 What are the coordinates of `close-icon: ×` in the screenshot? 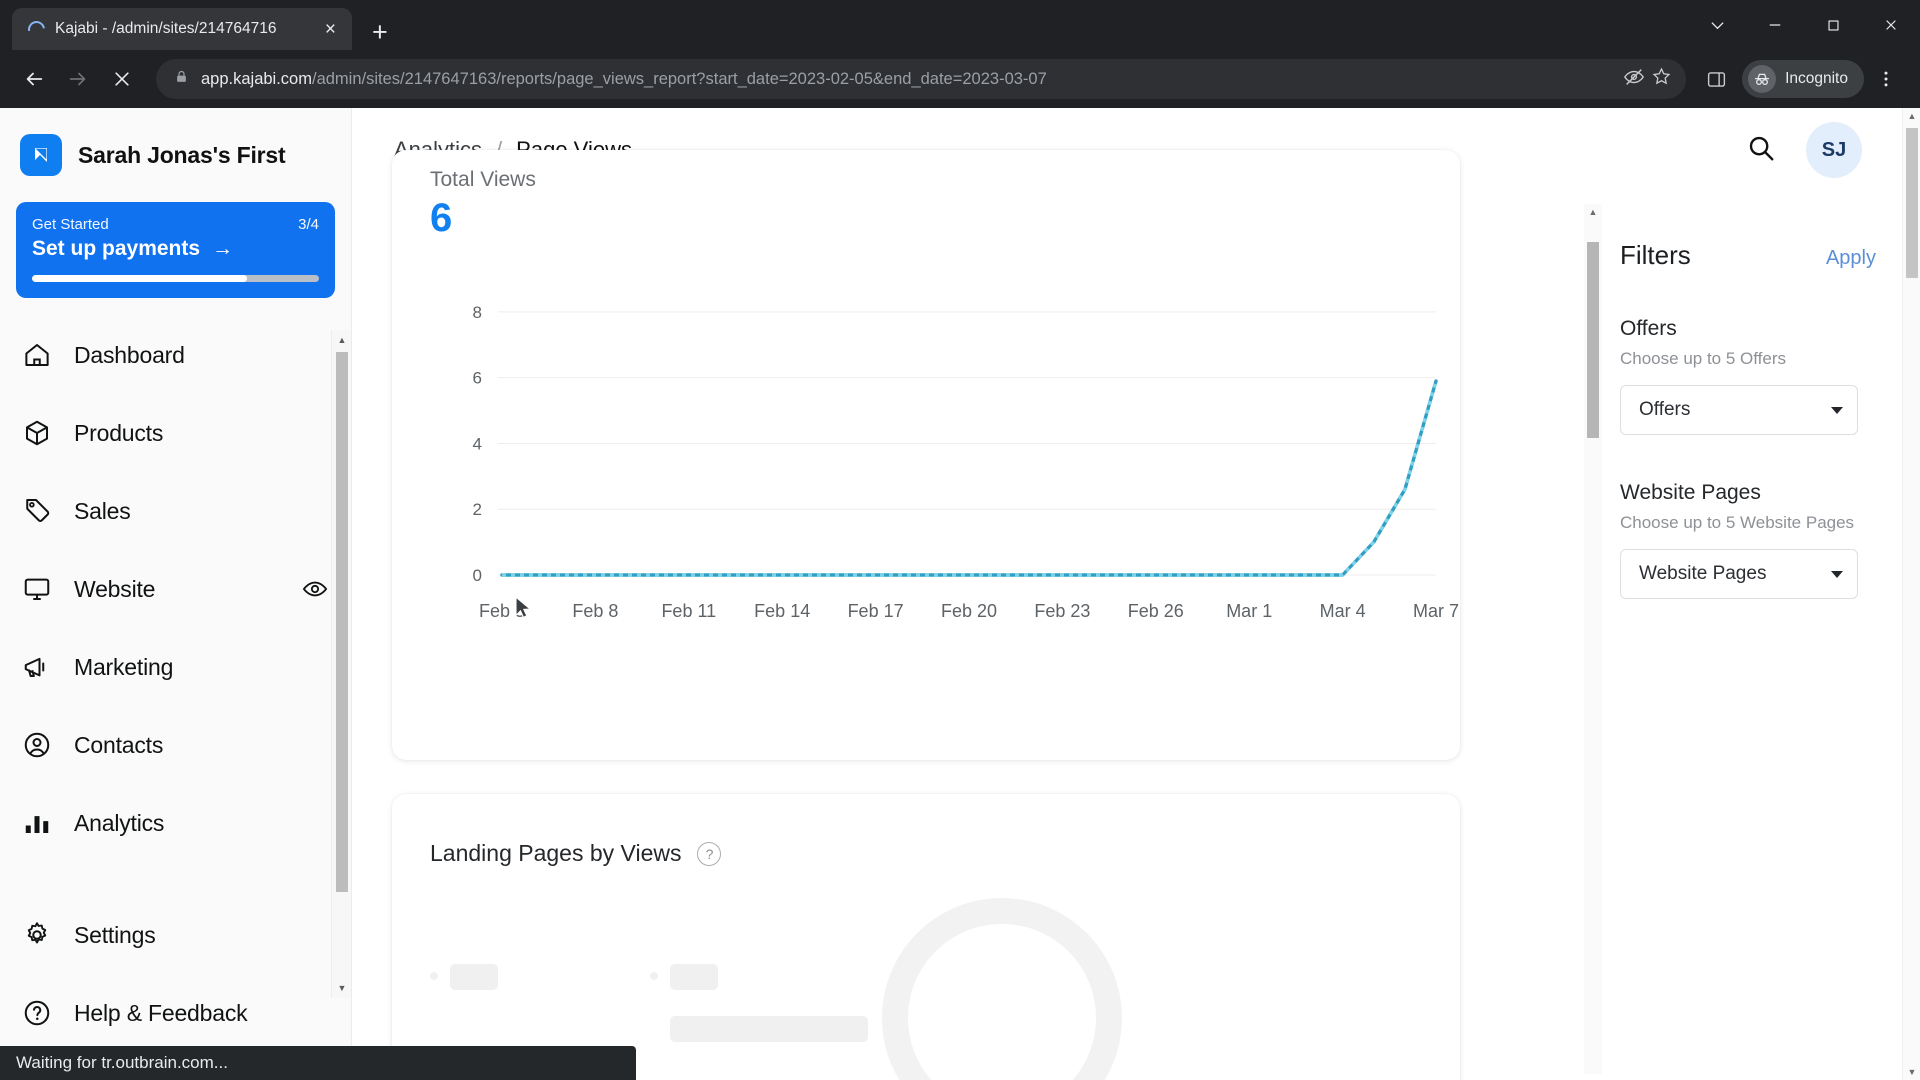 It's located at (330, 29).